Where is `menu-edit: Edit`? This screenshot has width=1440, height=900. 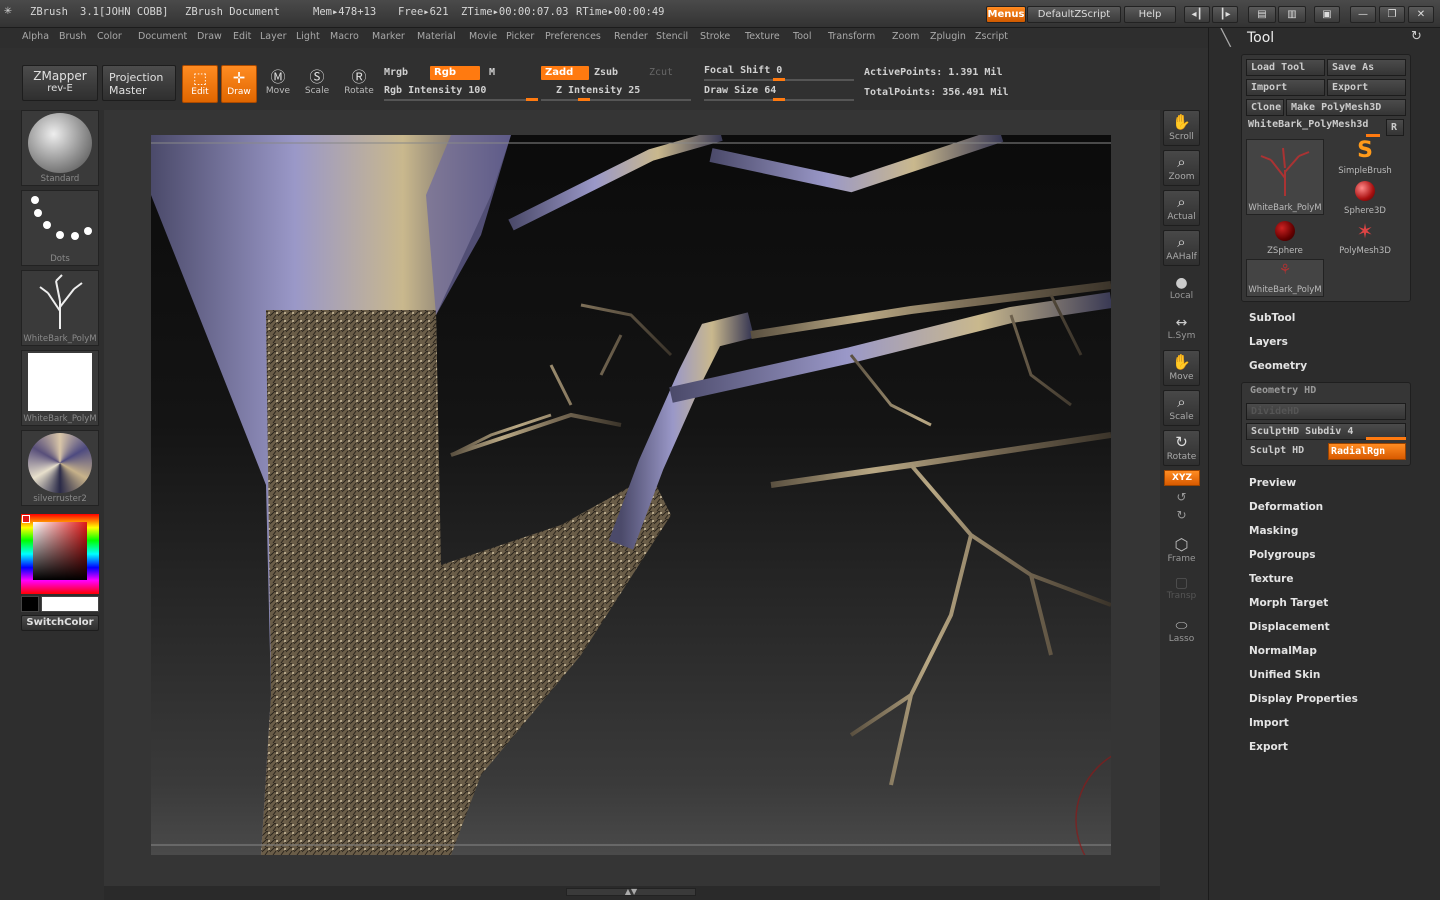 menu-edit: Edit is located at coordinates (242, 36).